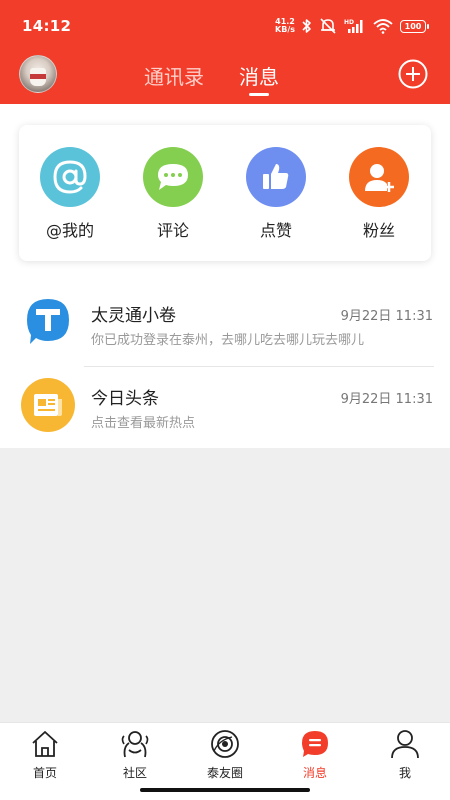 The image size is (450, 800). I want to click on tab-contacts: 通讯录, so click(174, 75).